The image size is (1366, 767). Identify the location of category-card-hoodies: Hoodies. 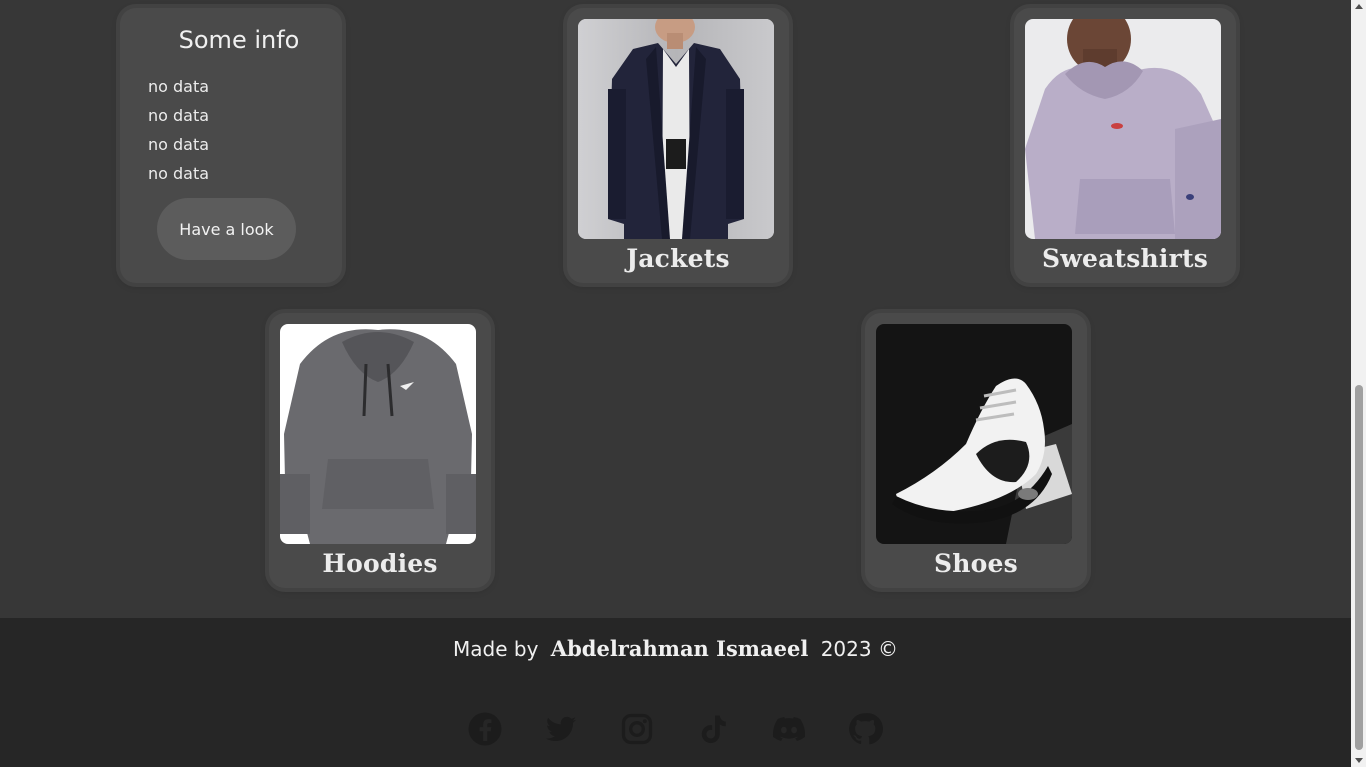
(380, 450).